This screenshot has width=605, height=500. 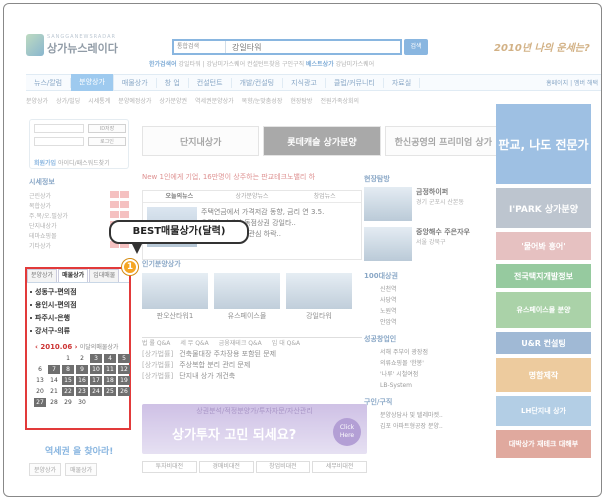 What do you see at coordinates (40, 369) in the screenshot?
I see `calendar-day: 6` at bounding box center [40, 369].